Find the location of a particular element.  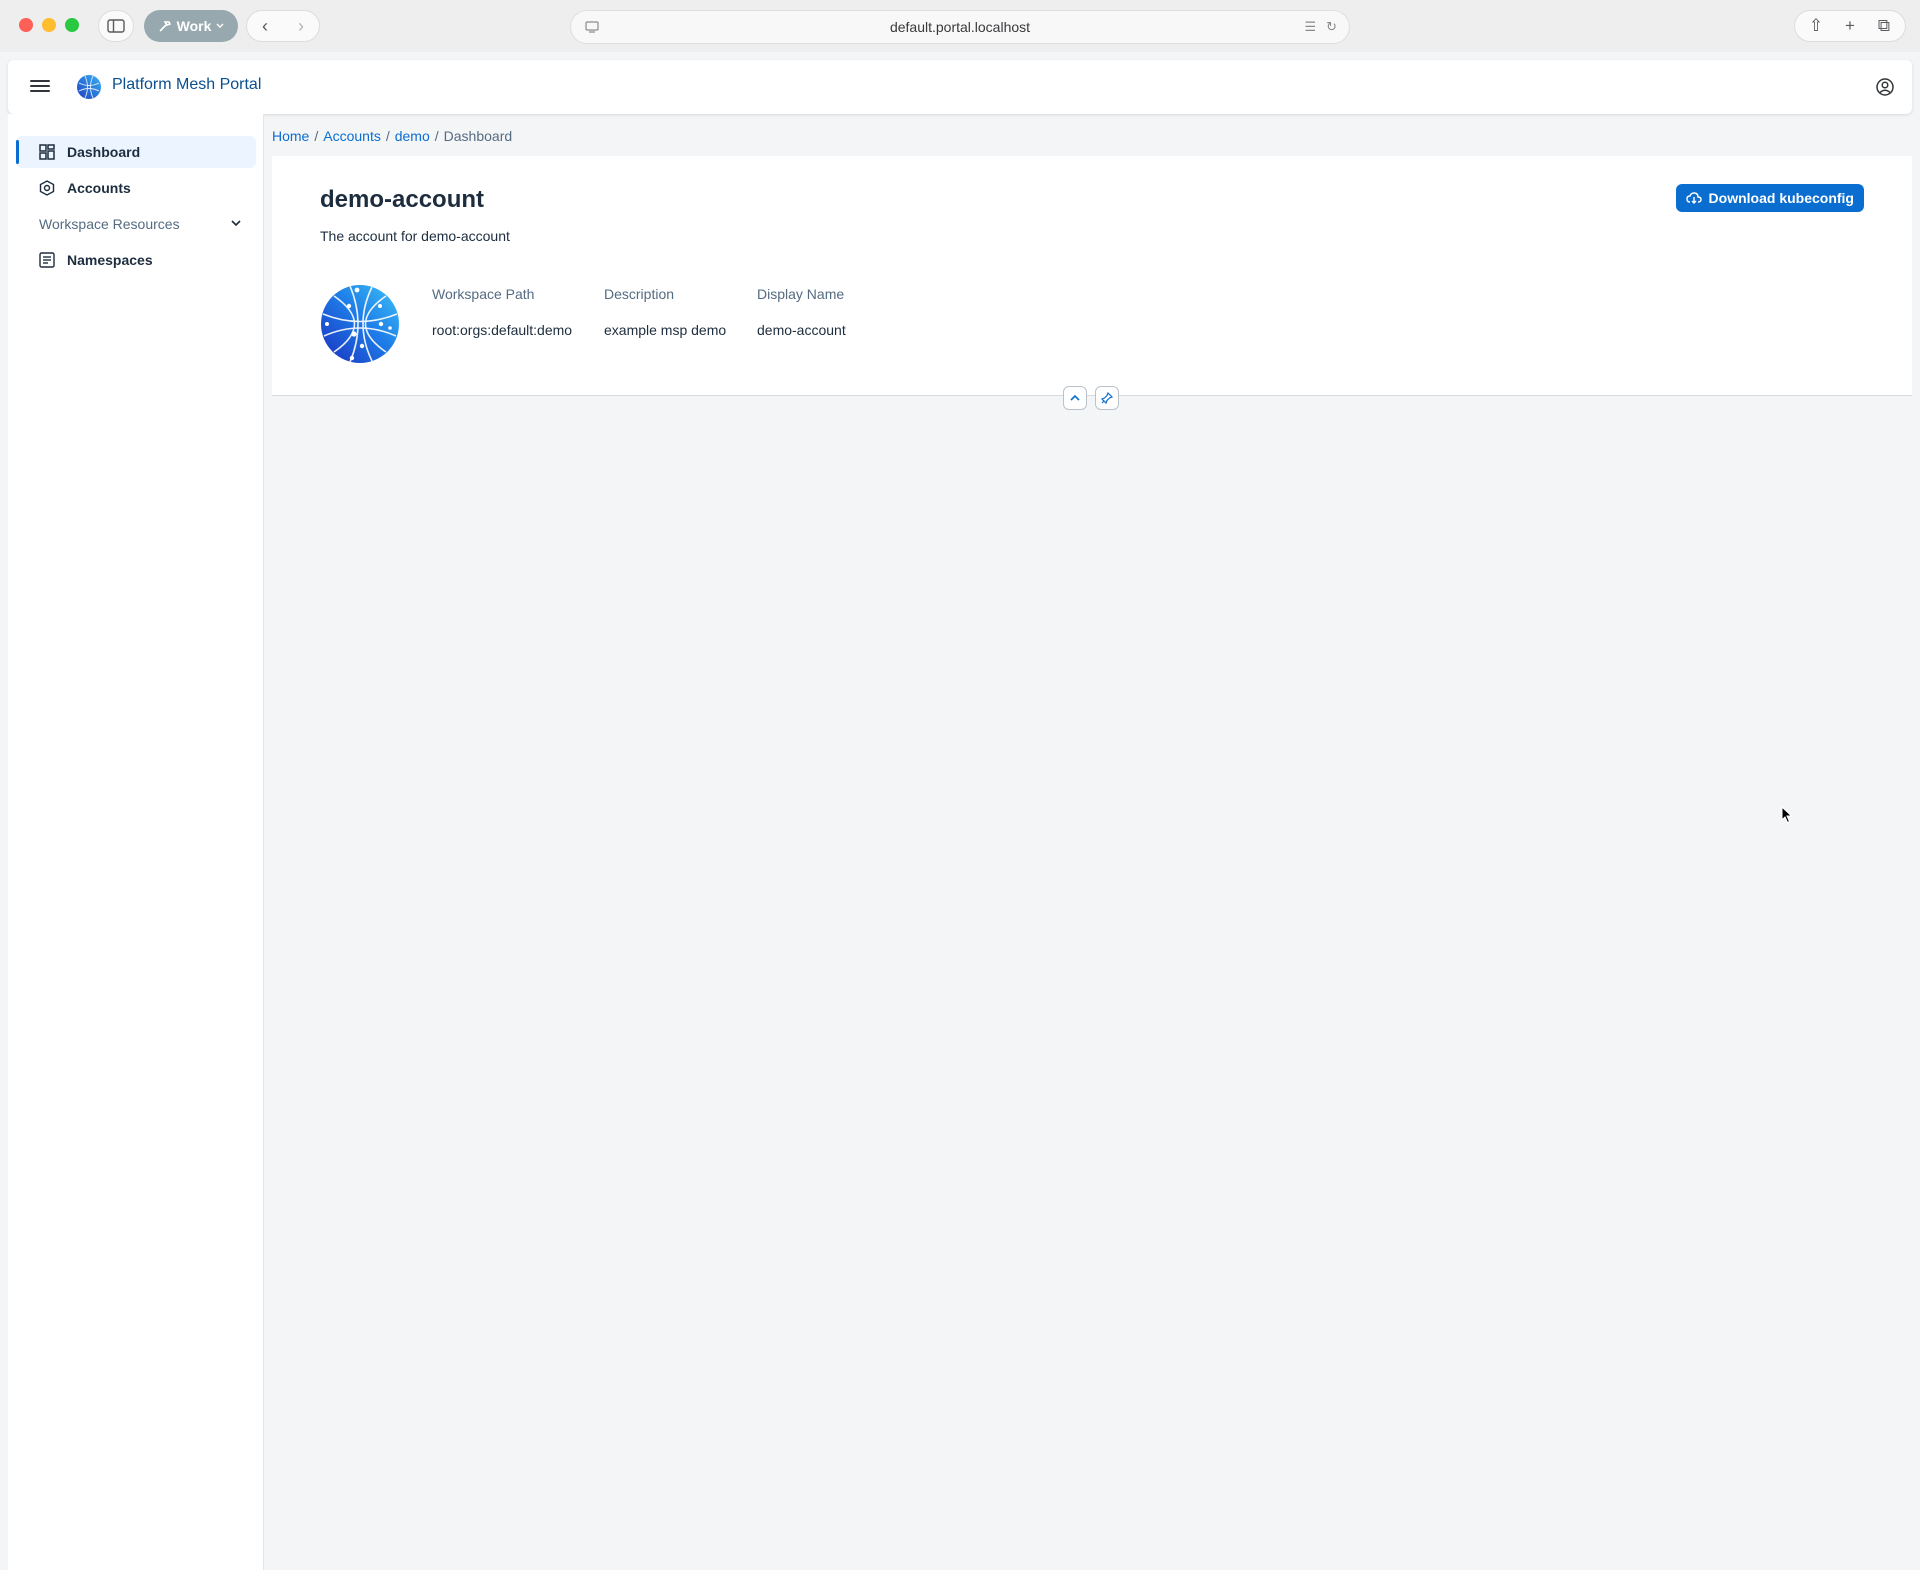

page-subtitle: The account for demo-account is located at coordinates (415, 236).